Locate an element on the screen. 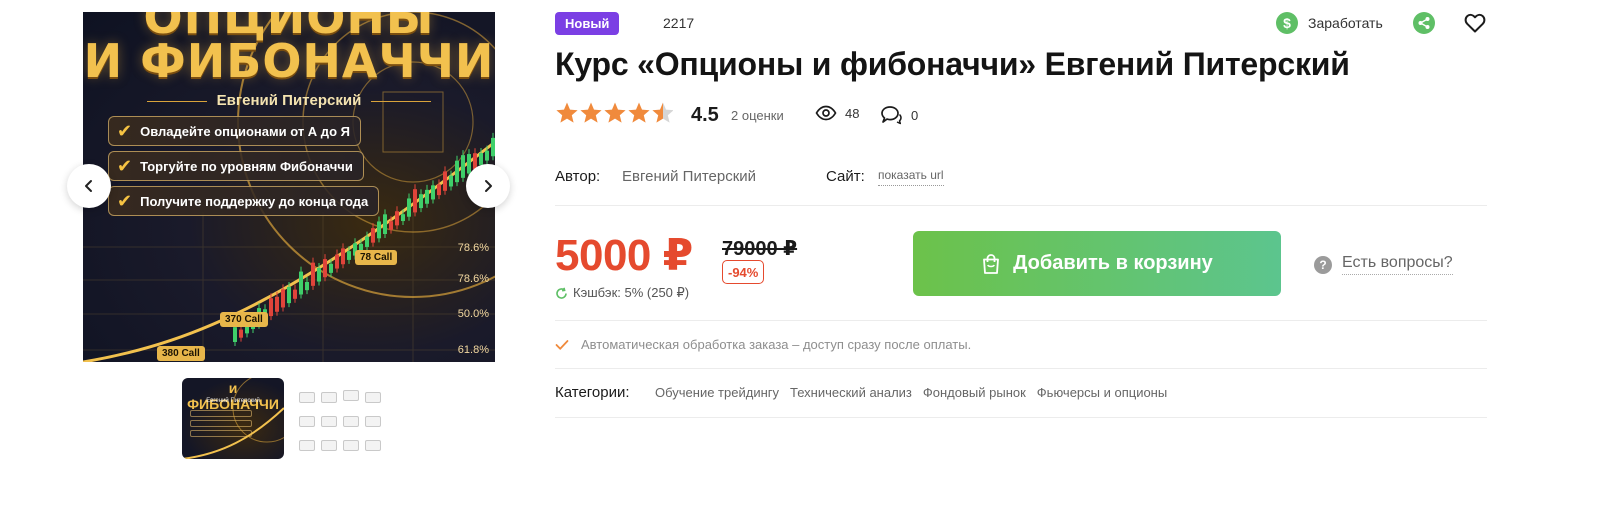  refresh-icon is located at coordinates (561, 293).